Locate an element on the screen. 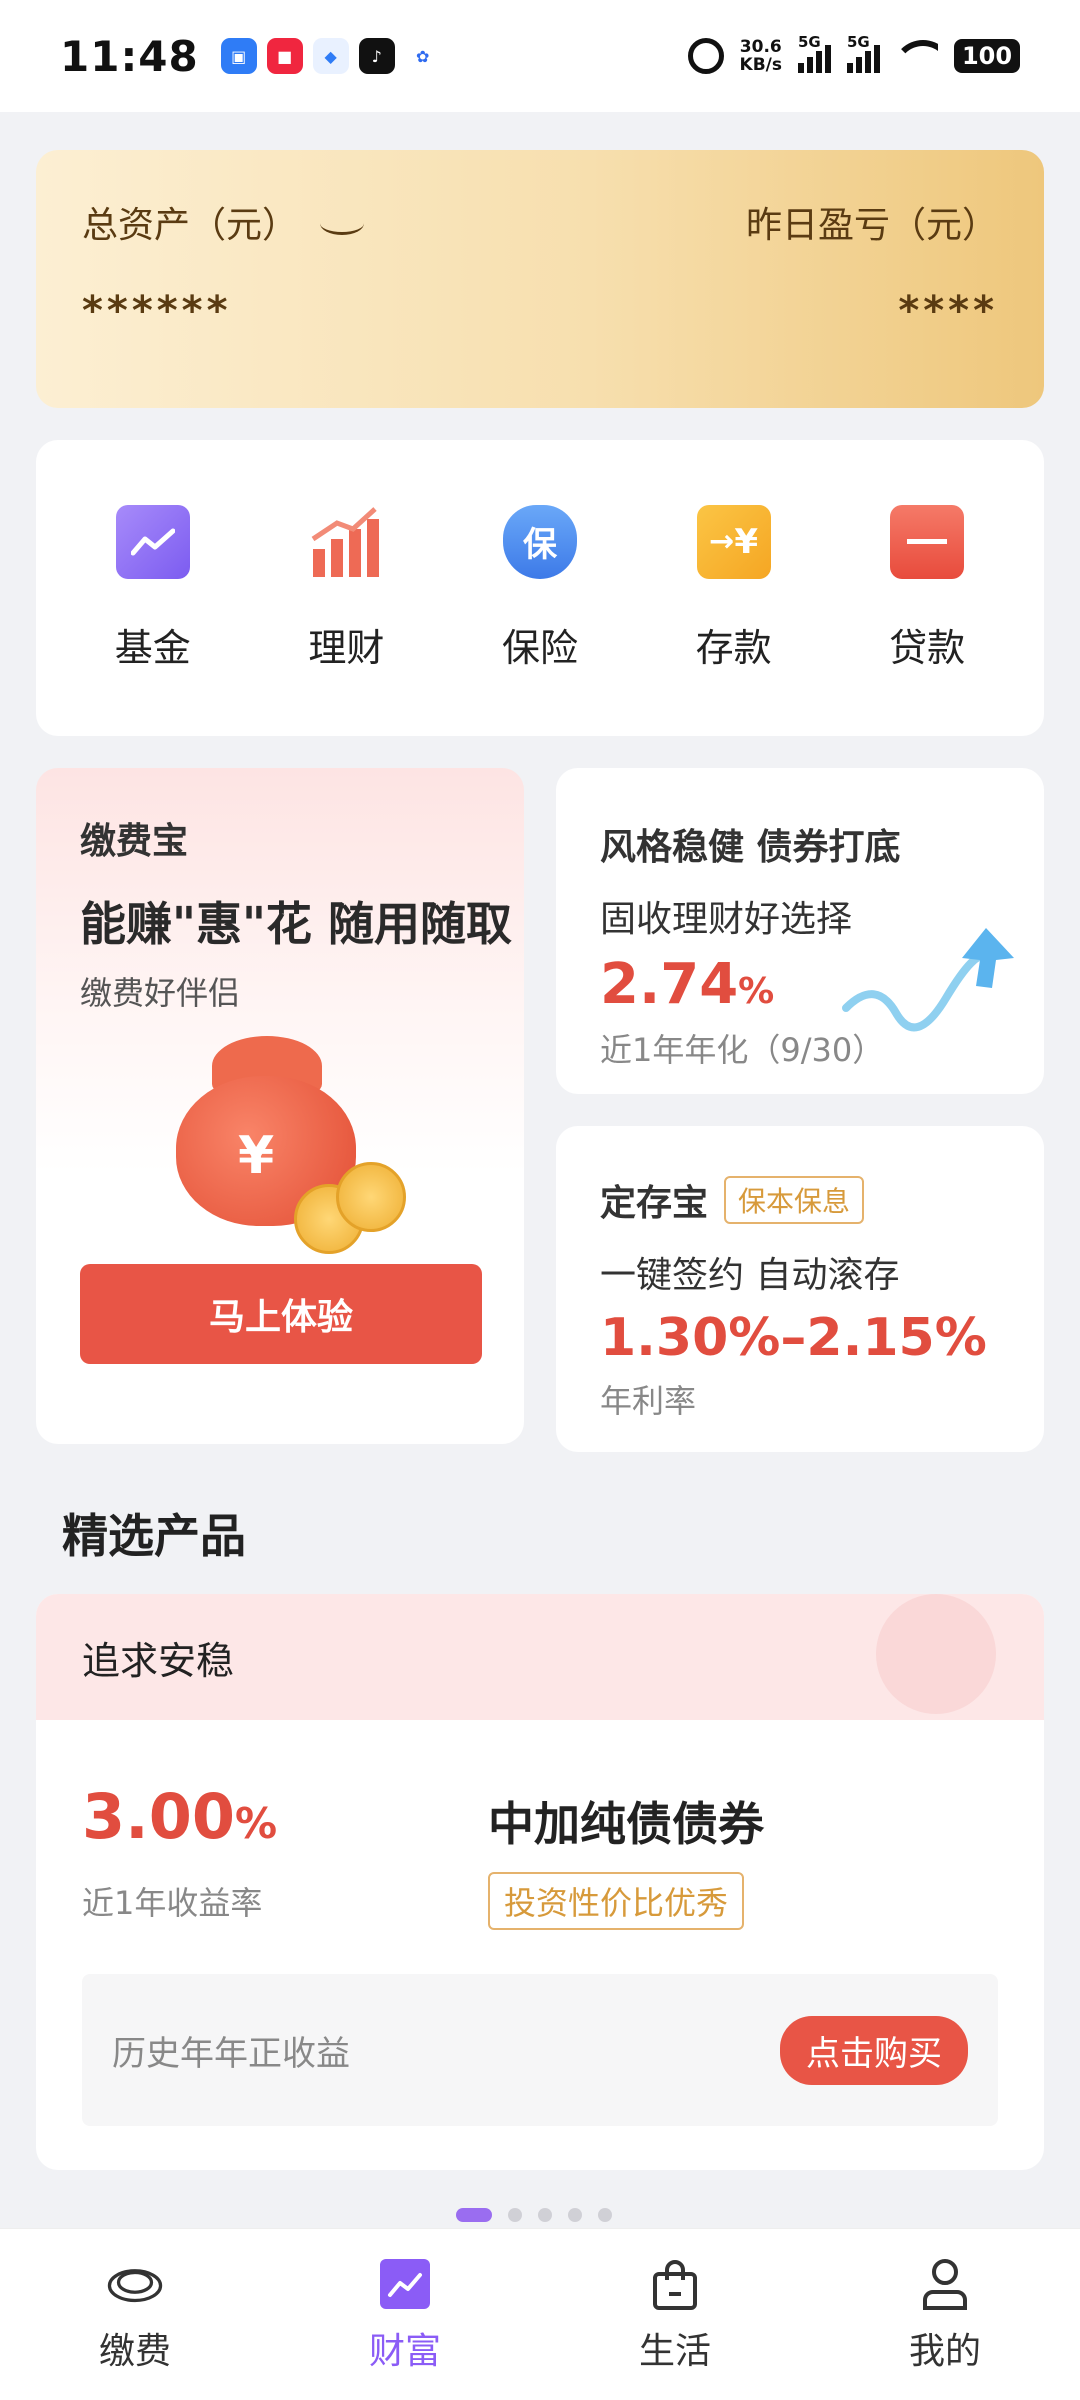 The image size is (1080, 2400). bar-chart-icon is located at coordinates (346, 542).